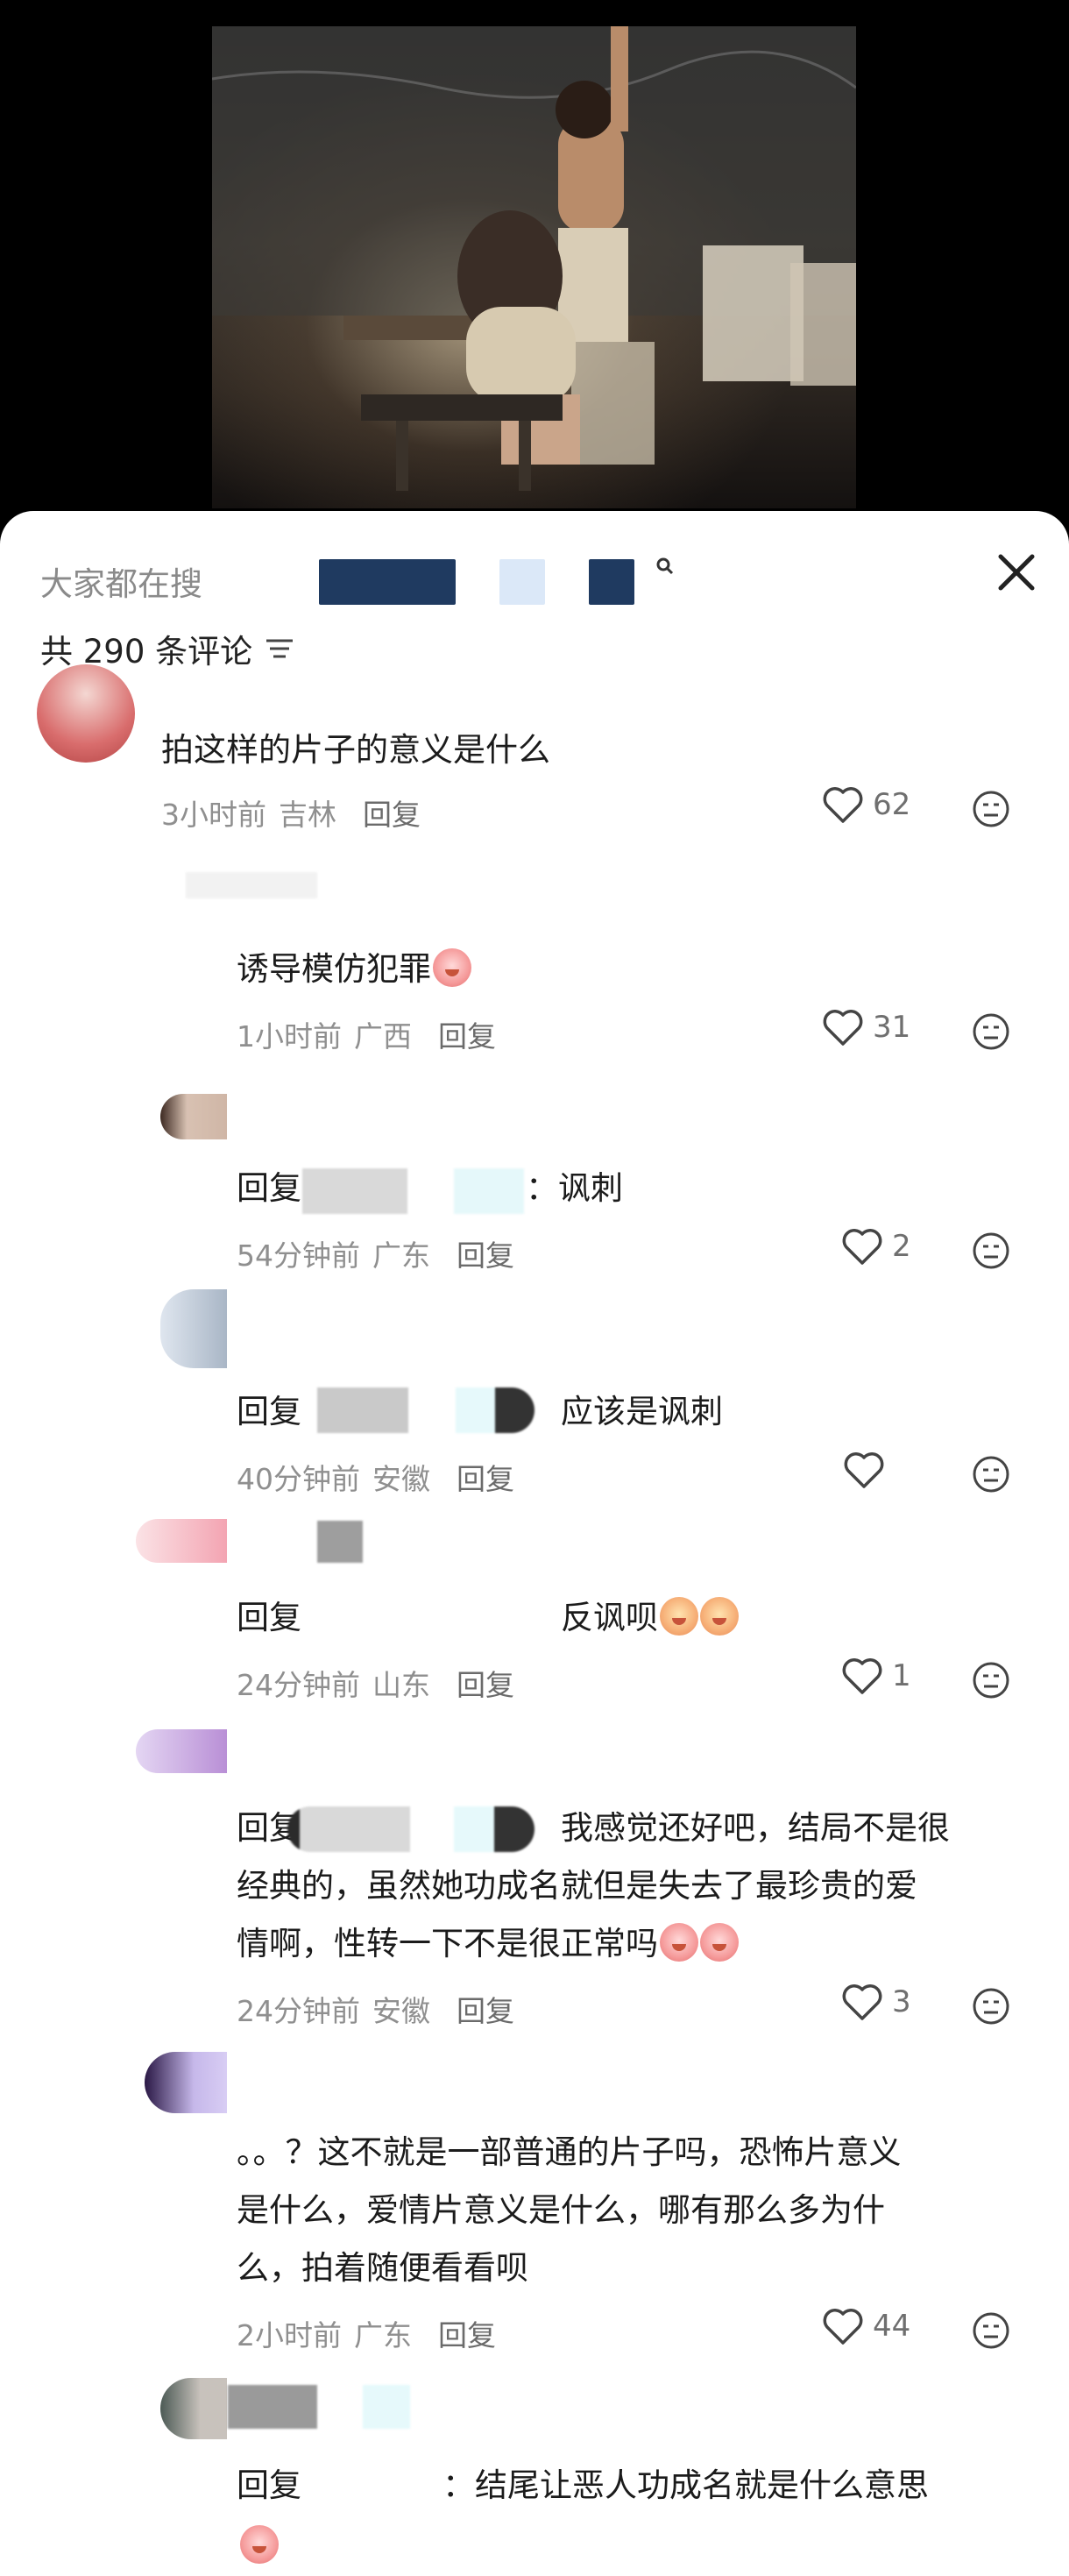 This screenshot has width=1069, height=2576. Describe the element at coordinates (213, 815) in the screenshot. I see `comment-time: 3小时前` at that location.